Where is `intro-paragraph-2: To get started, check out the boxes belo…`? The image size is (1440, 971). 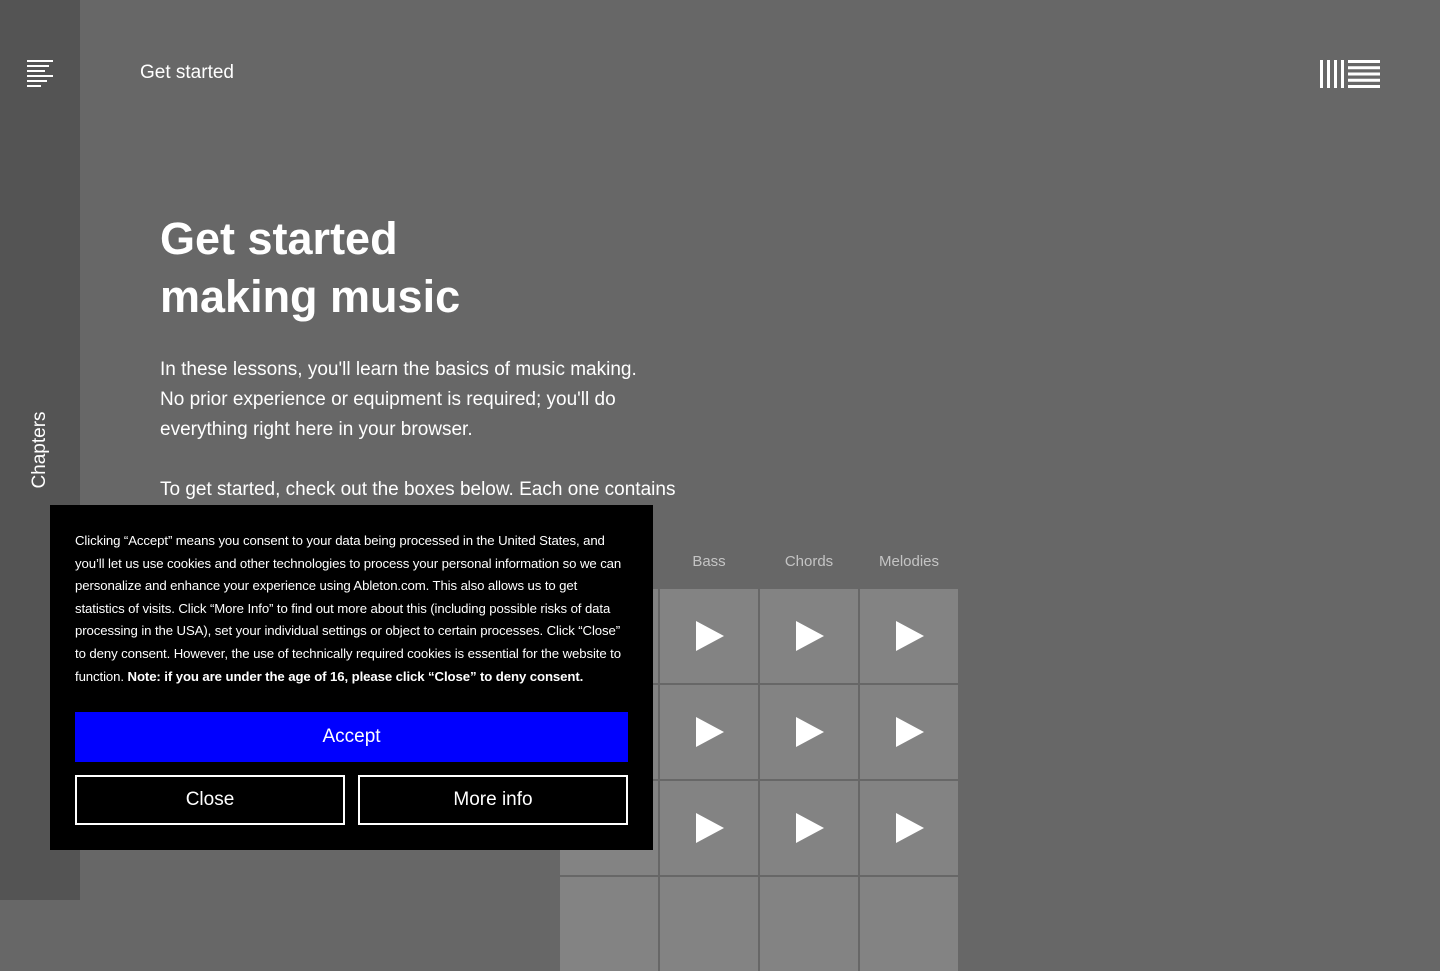
intro-paragraph-2: To get started, check out the boxes belo… is located at coordinates (418, 489).